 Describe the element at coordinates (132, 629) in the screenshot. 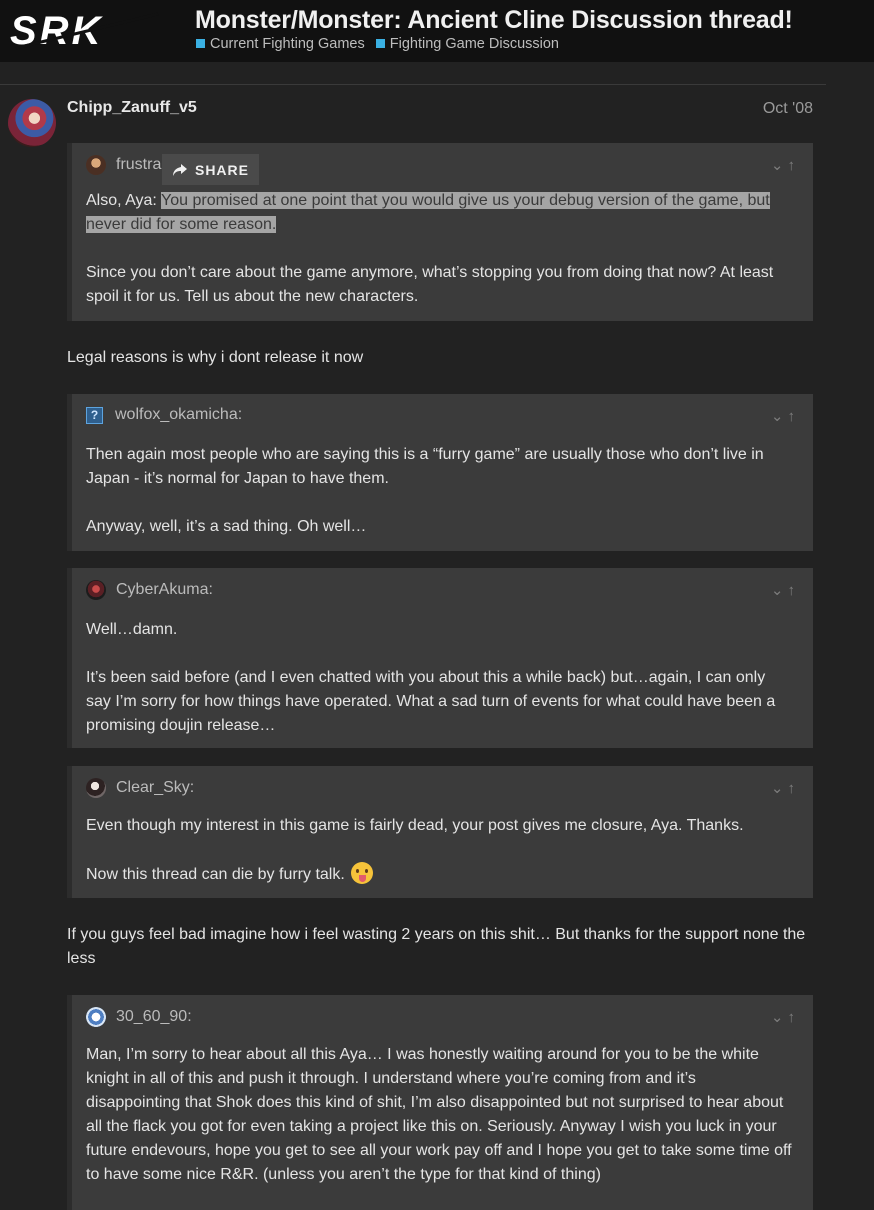

I see `quote-paragraph: Well…damn.` at that location.